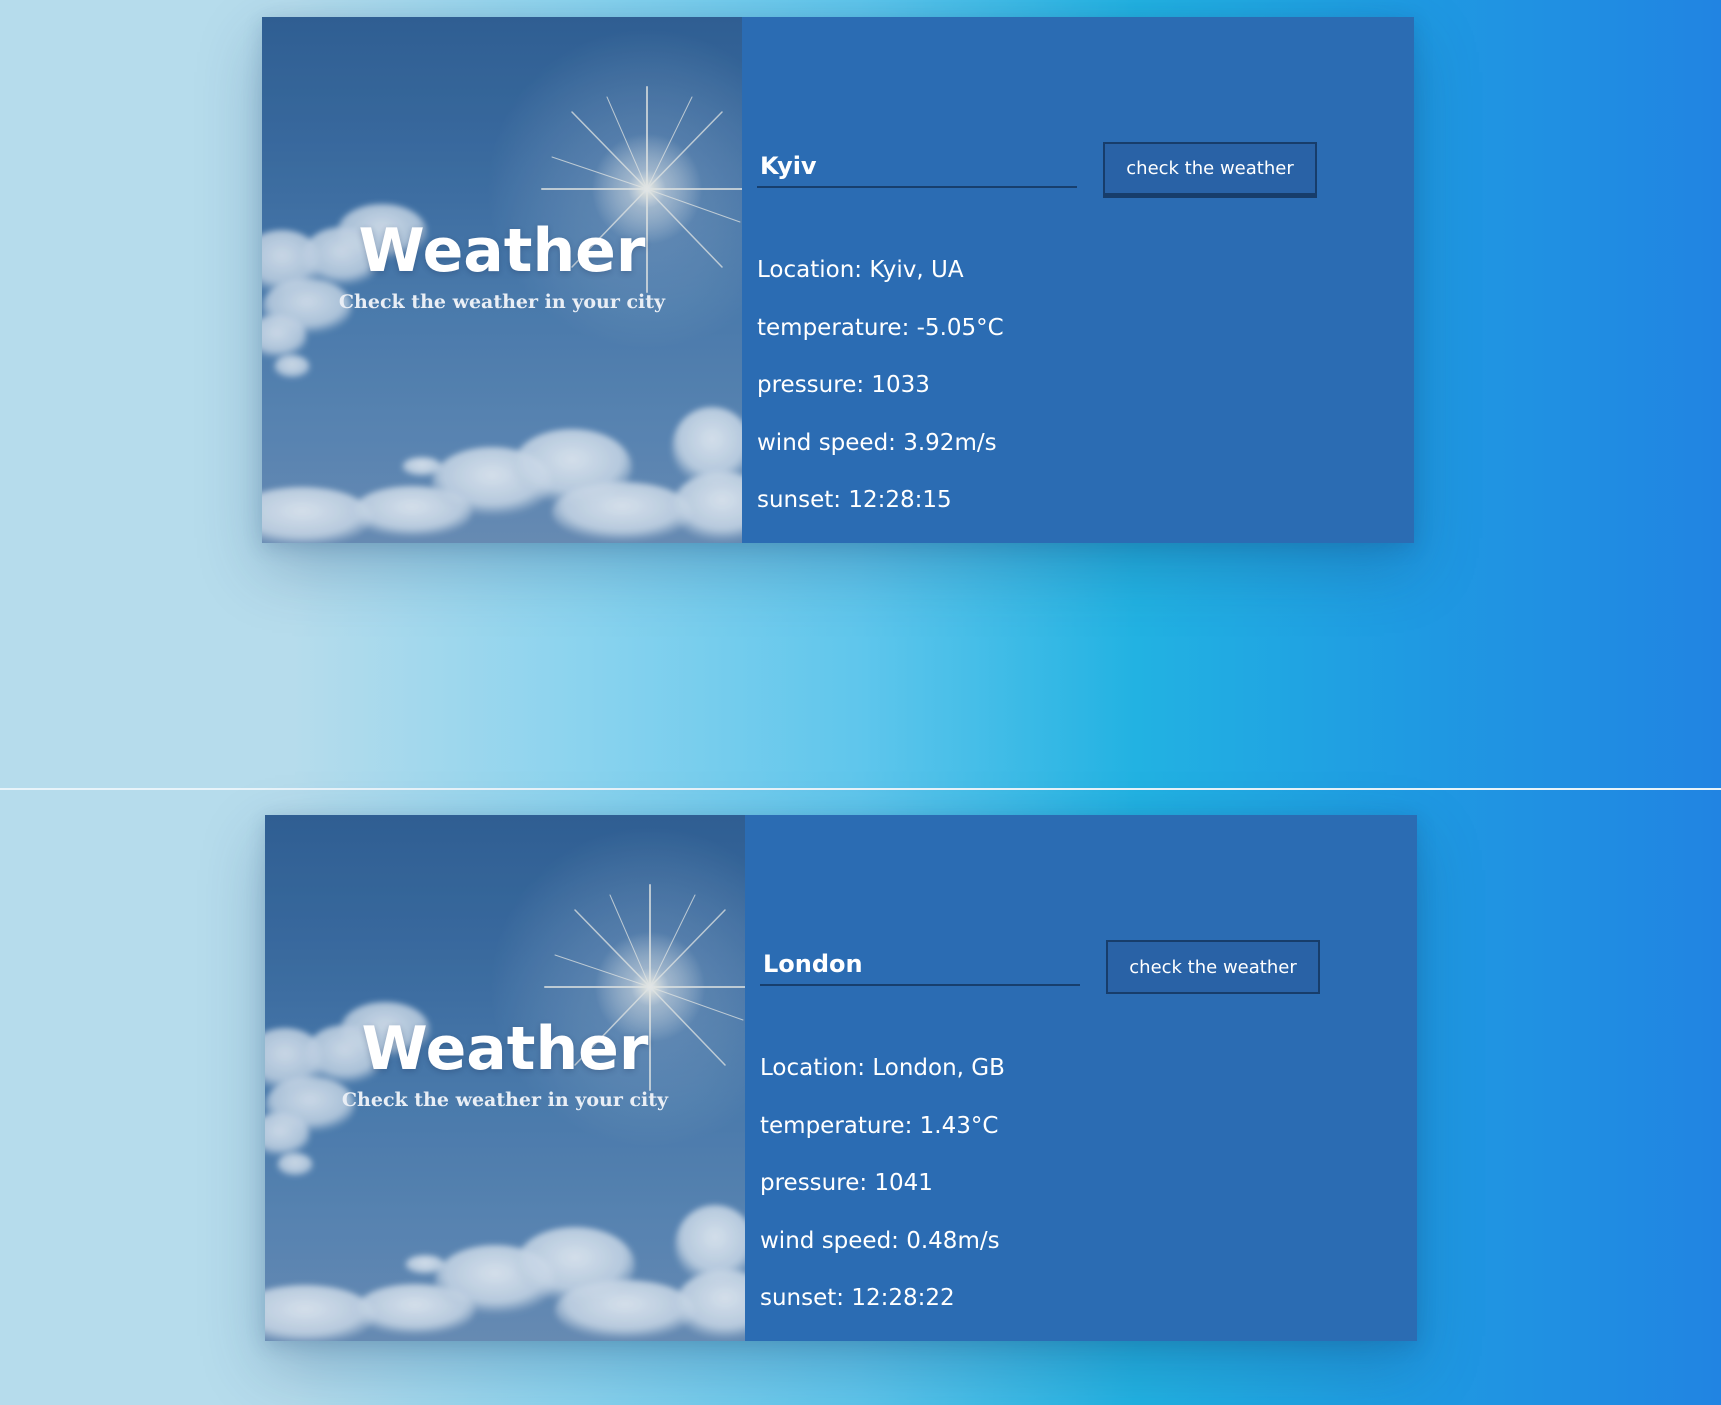  What do you see at coordinates (846, 1183) in the screenshot?
I see `pressure-text: pressure: 1041` at bounding box center [846, 1183].